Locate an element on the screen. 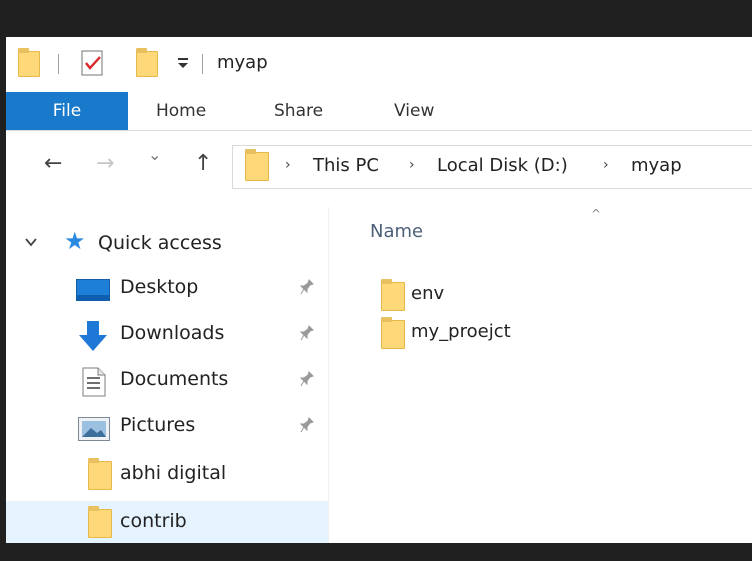  address-bar: › This PC › Local Disk (D:) › myap is located at coordinates (492, 167).